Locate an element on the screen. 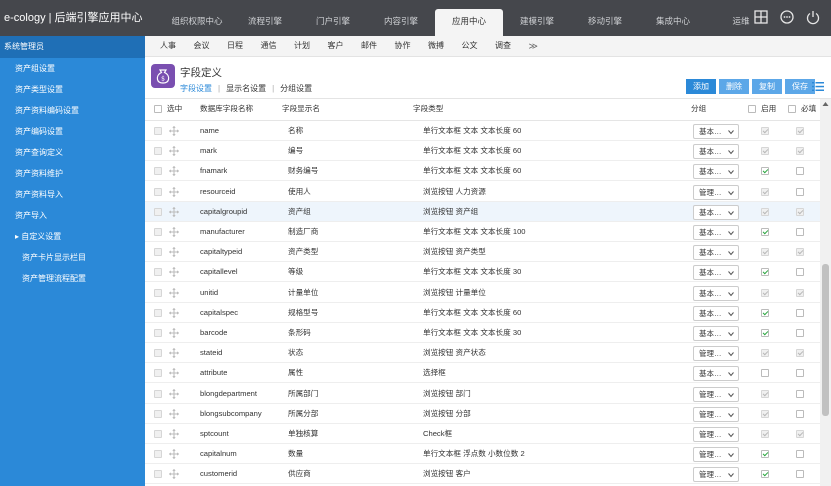 Image resolution: width=831 pixels, height=486 pixels. list-menu-icon is located at coordinates (818, 86).